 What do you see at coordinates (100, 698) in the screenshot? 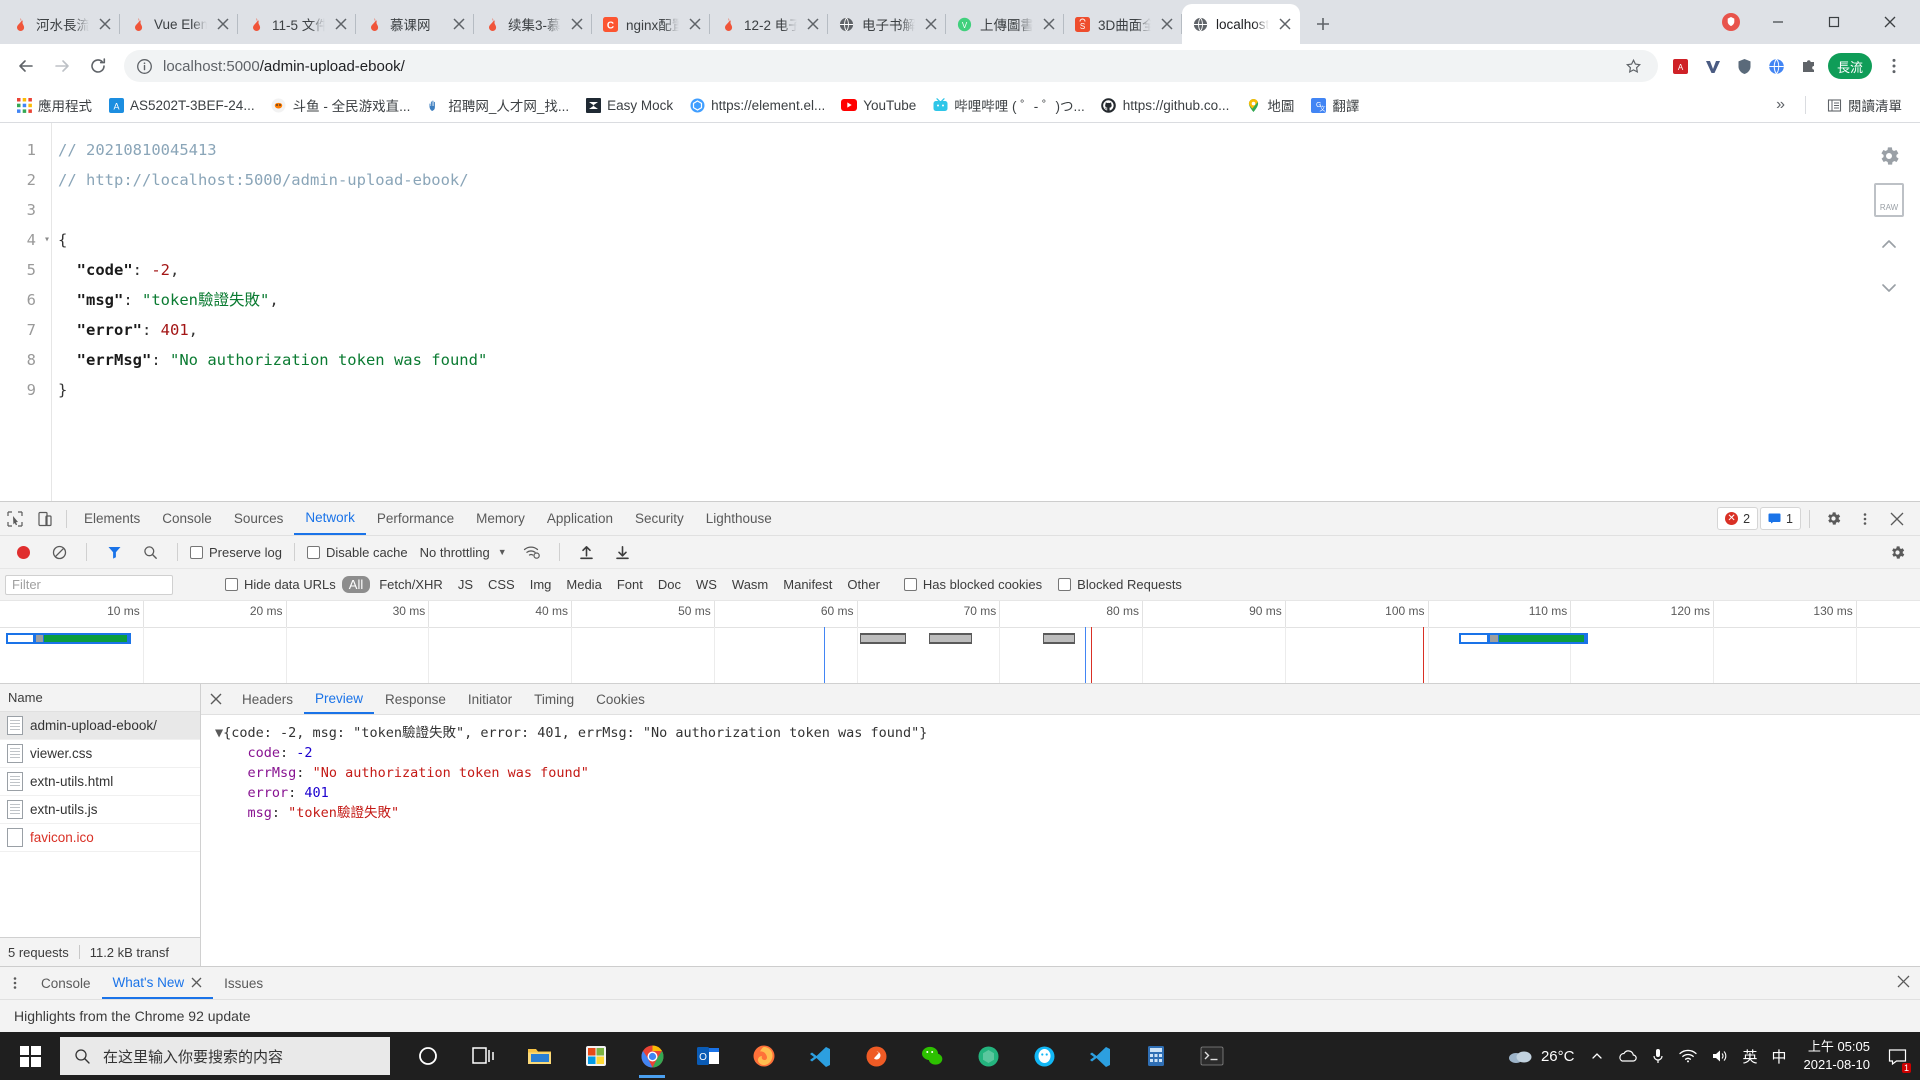
I see `request-list-header: Name` at bounding box center [100, 698].